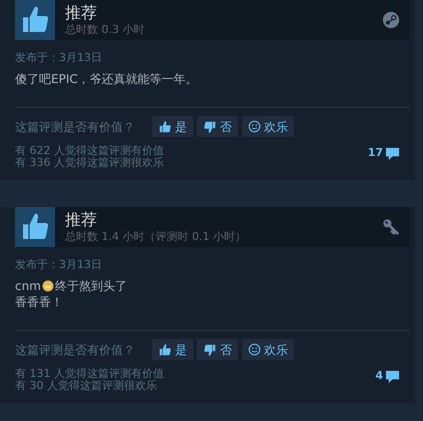  Describe the element at coordinates (48, 286) in the screenshot. I see `emoji-icon` at that location.